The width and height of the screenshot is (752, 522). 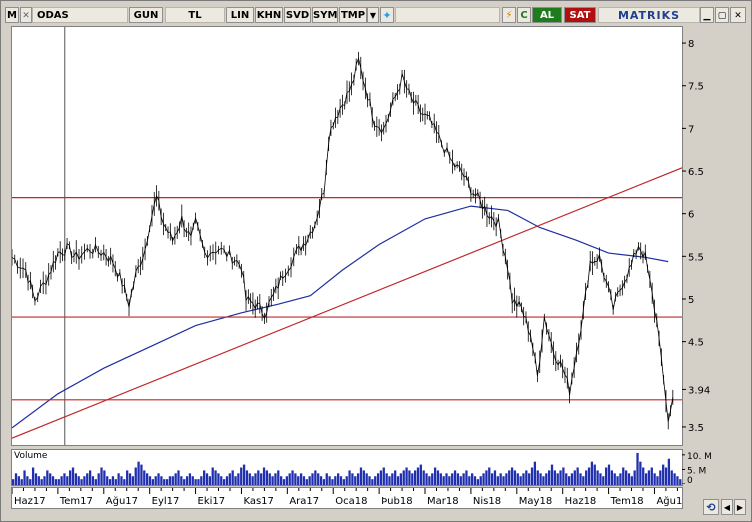 What do you see at coordinates (696, 236) in the screenshot?
I see `price-y-axis: 3.5 3.94 4.5 5 5.5 6 6.5 7 7.5 8` at bounding box center [696, 236].